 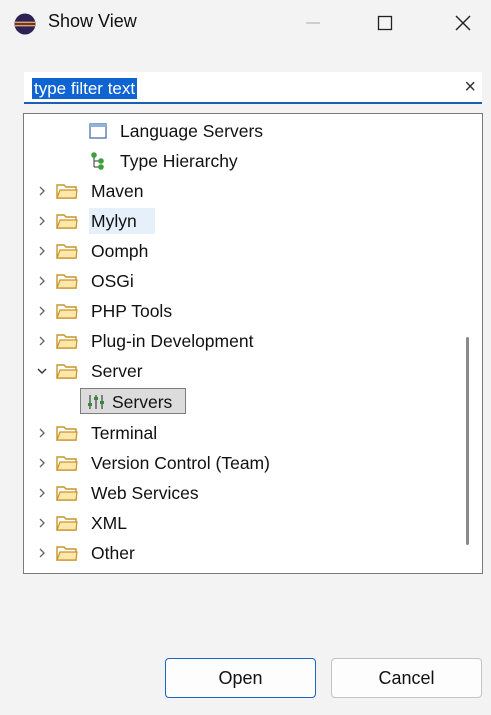 I want to click on tree-category-oomph: Oomph, so click(x=244, y=251).